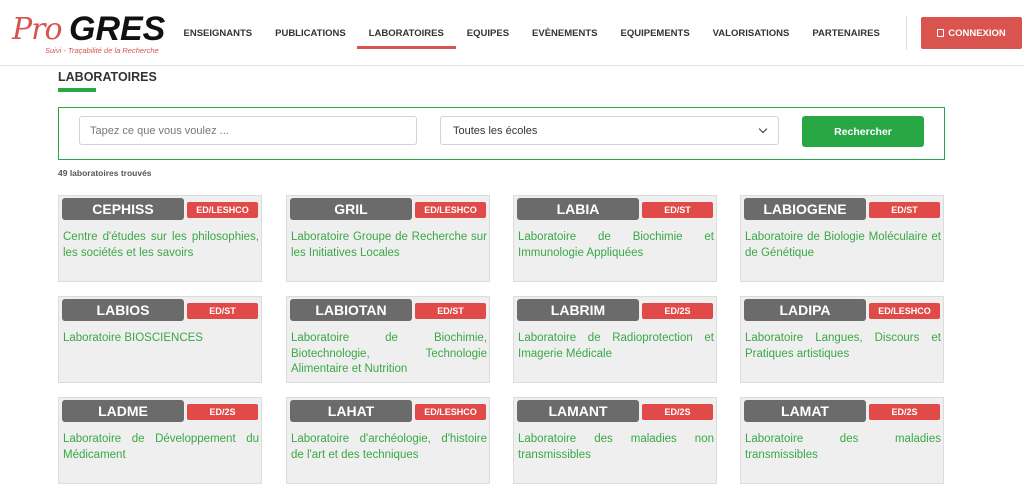 This screenshot has width=1024, height=491. I want to click on lab-name: Laboratoire des maladies transmissibles, so click(843, 447).